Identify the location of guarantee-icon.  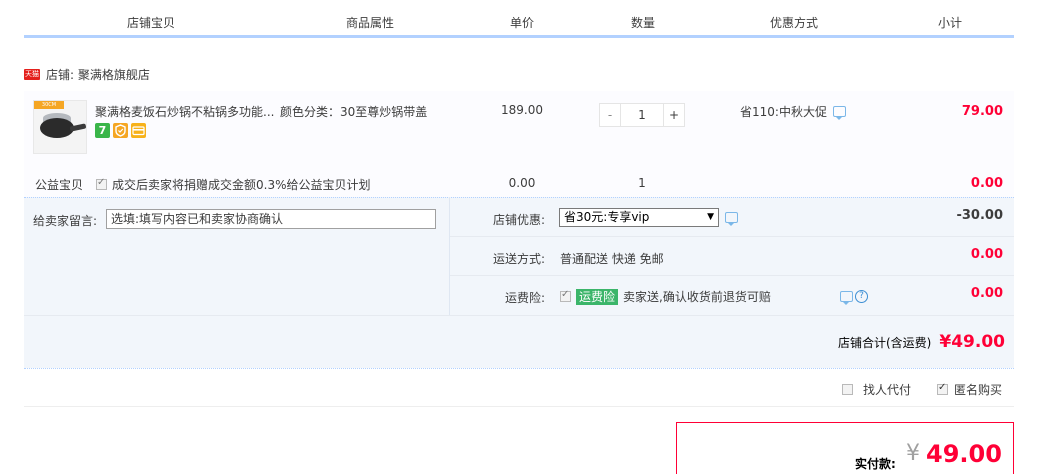
(120, 130).